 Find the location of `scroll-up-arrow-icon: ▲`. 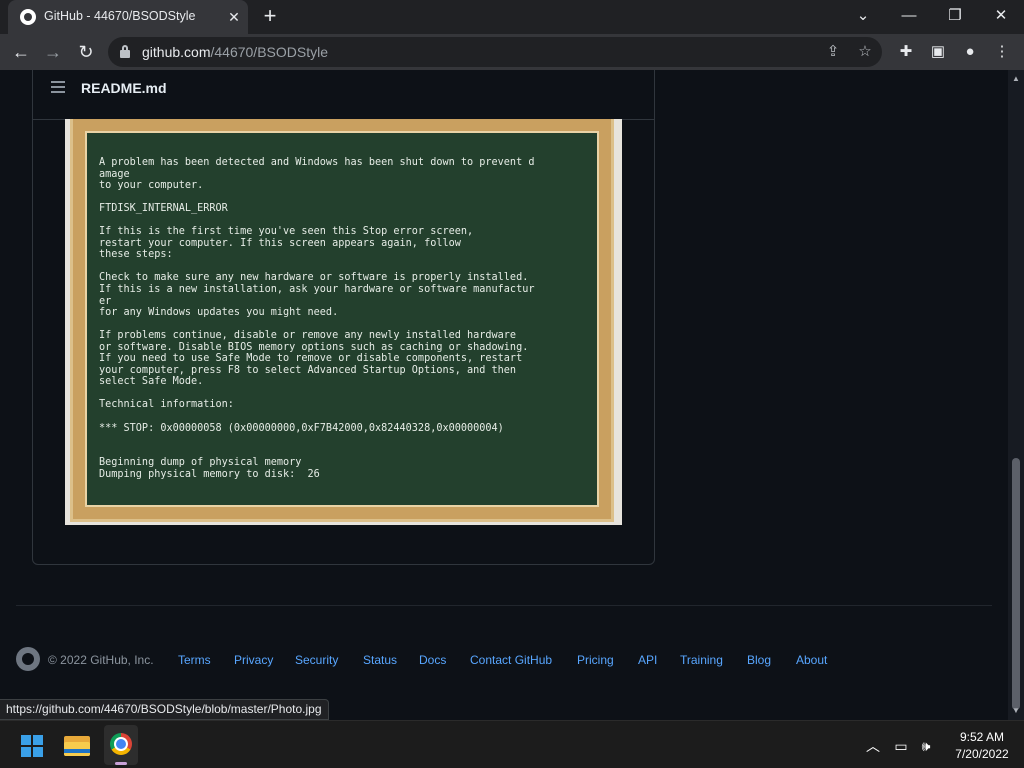

scroll-up-arrow-icon: ▲ is located at coordinates (1016, 79).